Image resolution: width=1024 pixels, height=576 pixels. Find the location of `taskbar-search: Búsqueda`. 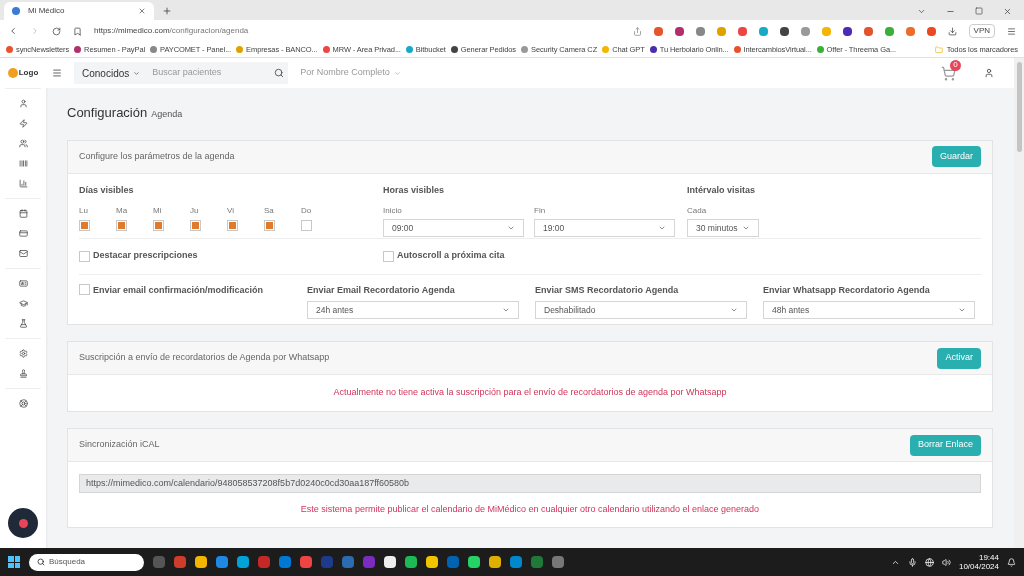

taskbar-search: Búsqueda is located at coordinates (86, 562).